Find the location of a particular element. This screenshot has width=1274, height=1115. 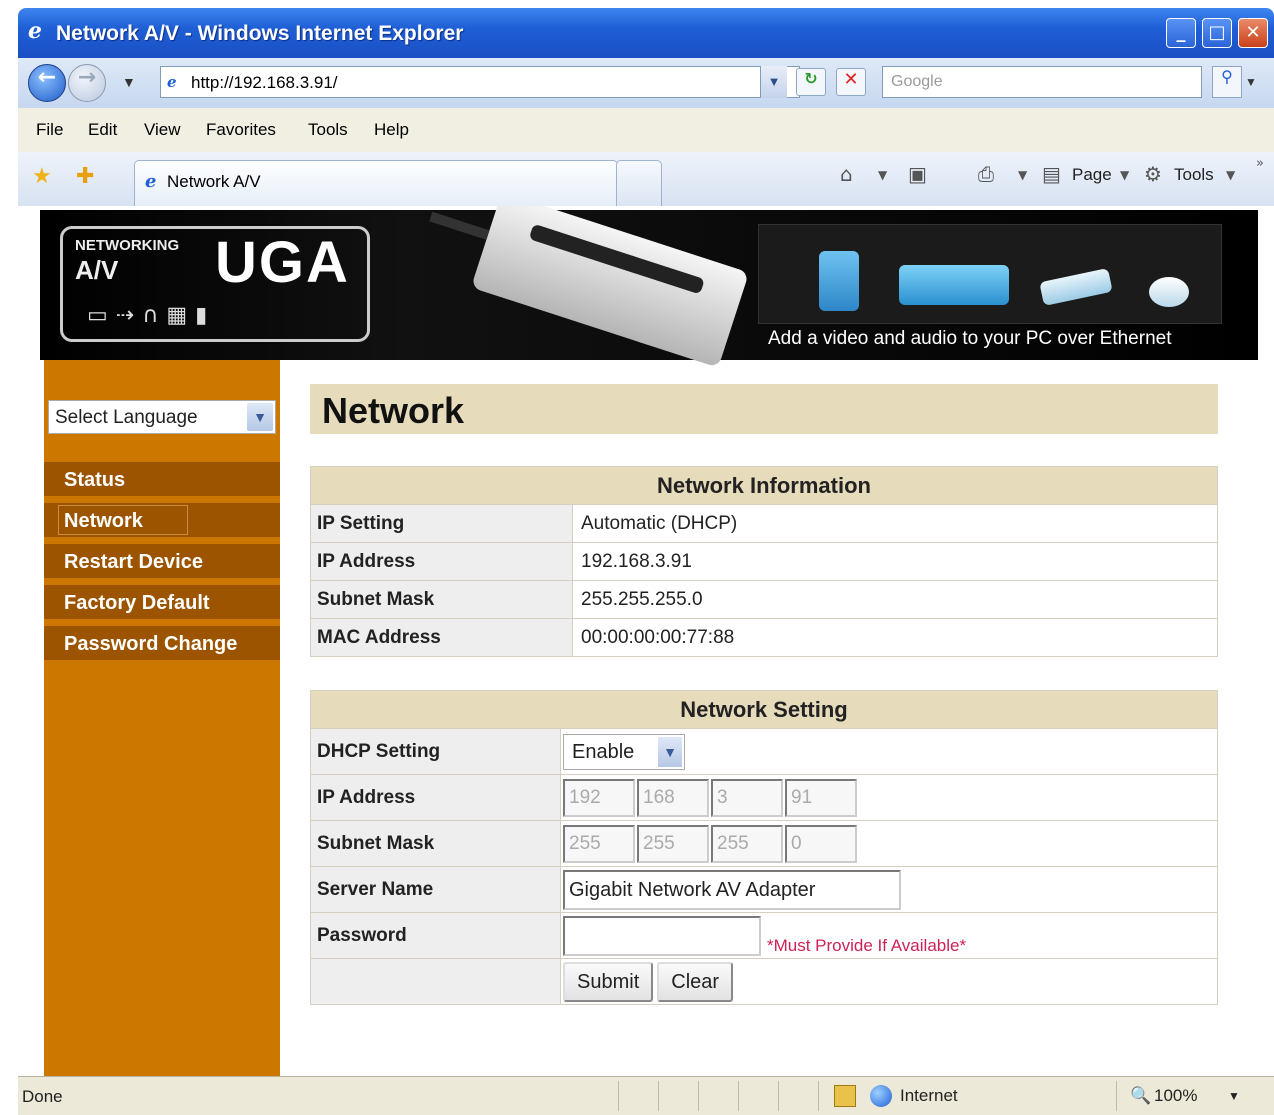

home-icon: ⌂ is located at coordinates (846, 174).